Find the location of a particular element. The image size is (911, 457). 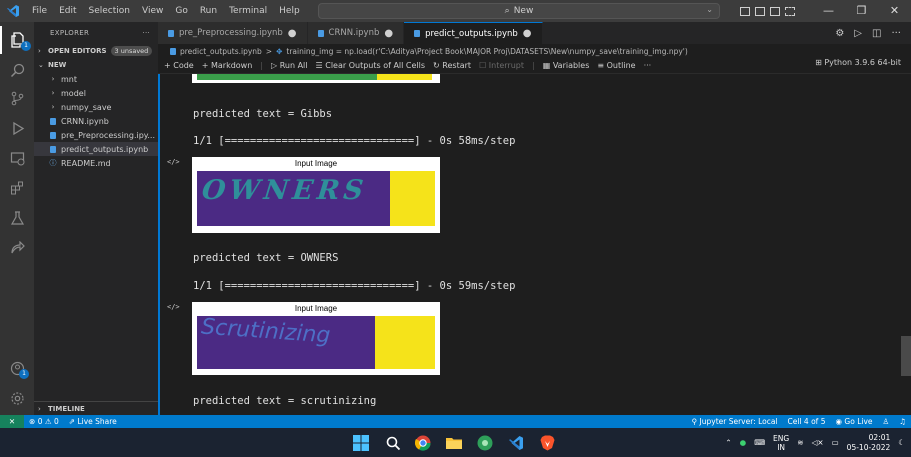

plus-icon: + is located at coordinates (206, 65).